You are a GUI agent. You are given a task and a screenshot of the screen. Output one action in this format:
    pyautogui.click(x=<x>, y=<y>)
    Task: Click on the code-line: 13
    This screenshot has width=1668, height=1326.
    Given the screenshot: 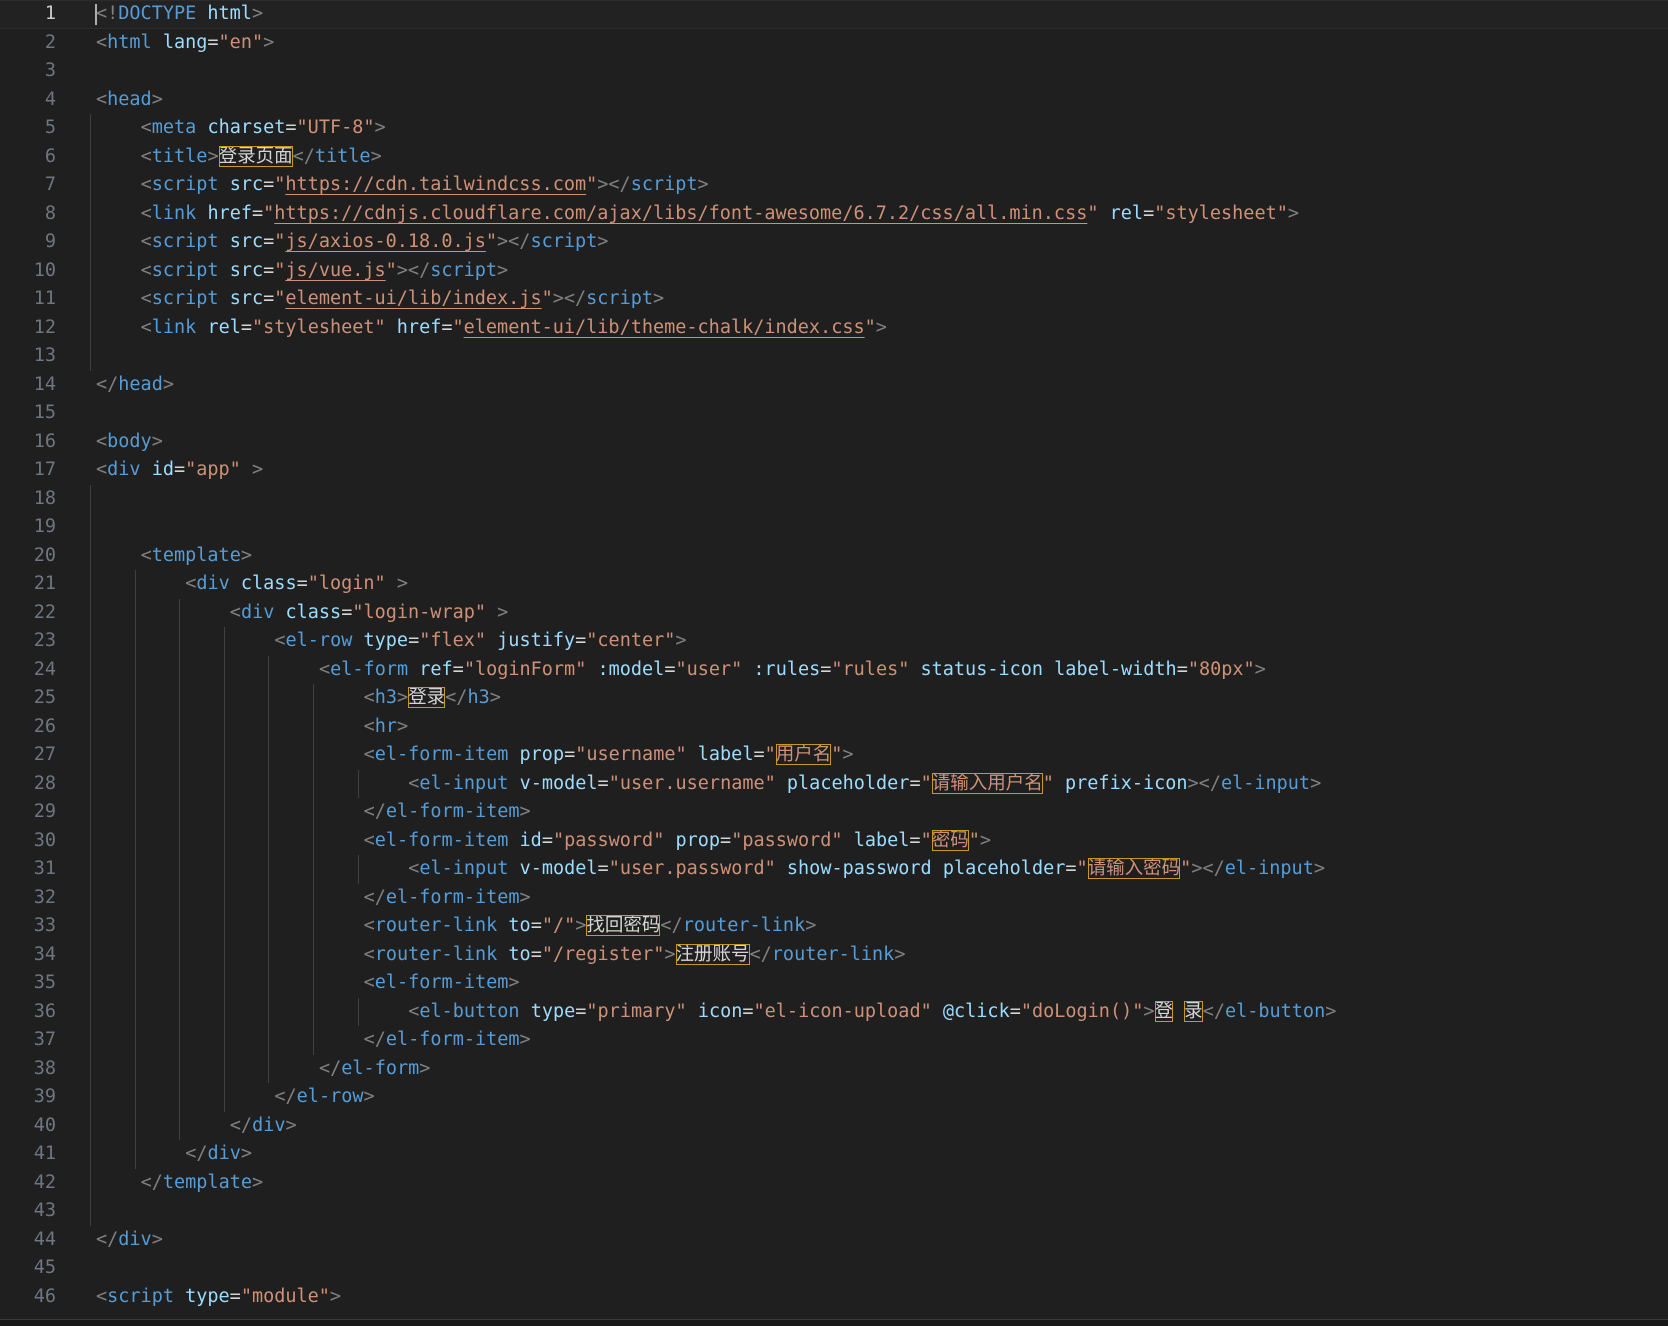 What is the action you would take?
    pyautogui.click(x=834, y=356)
    